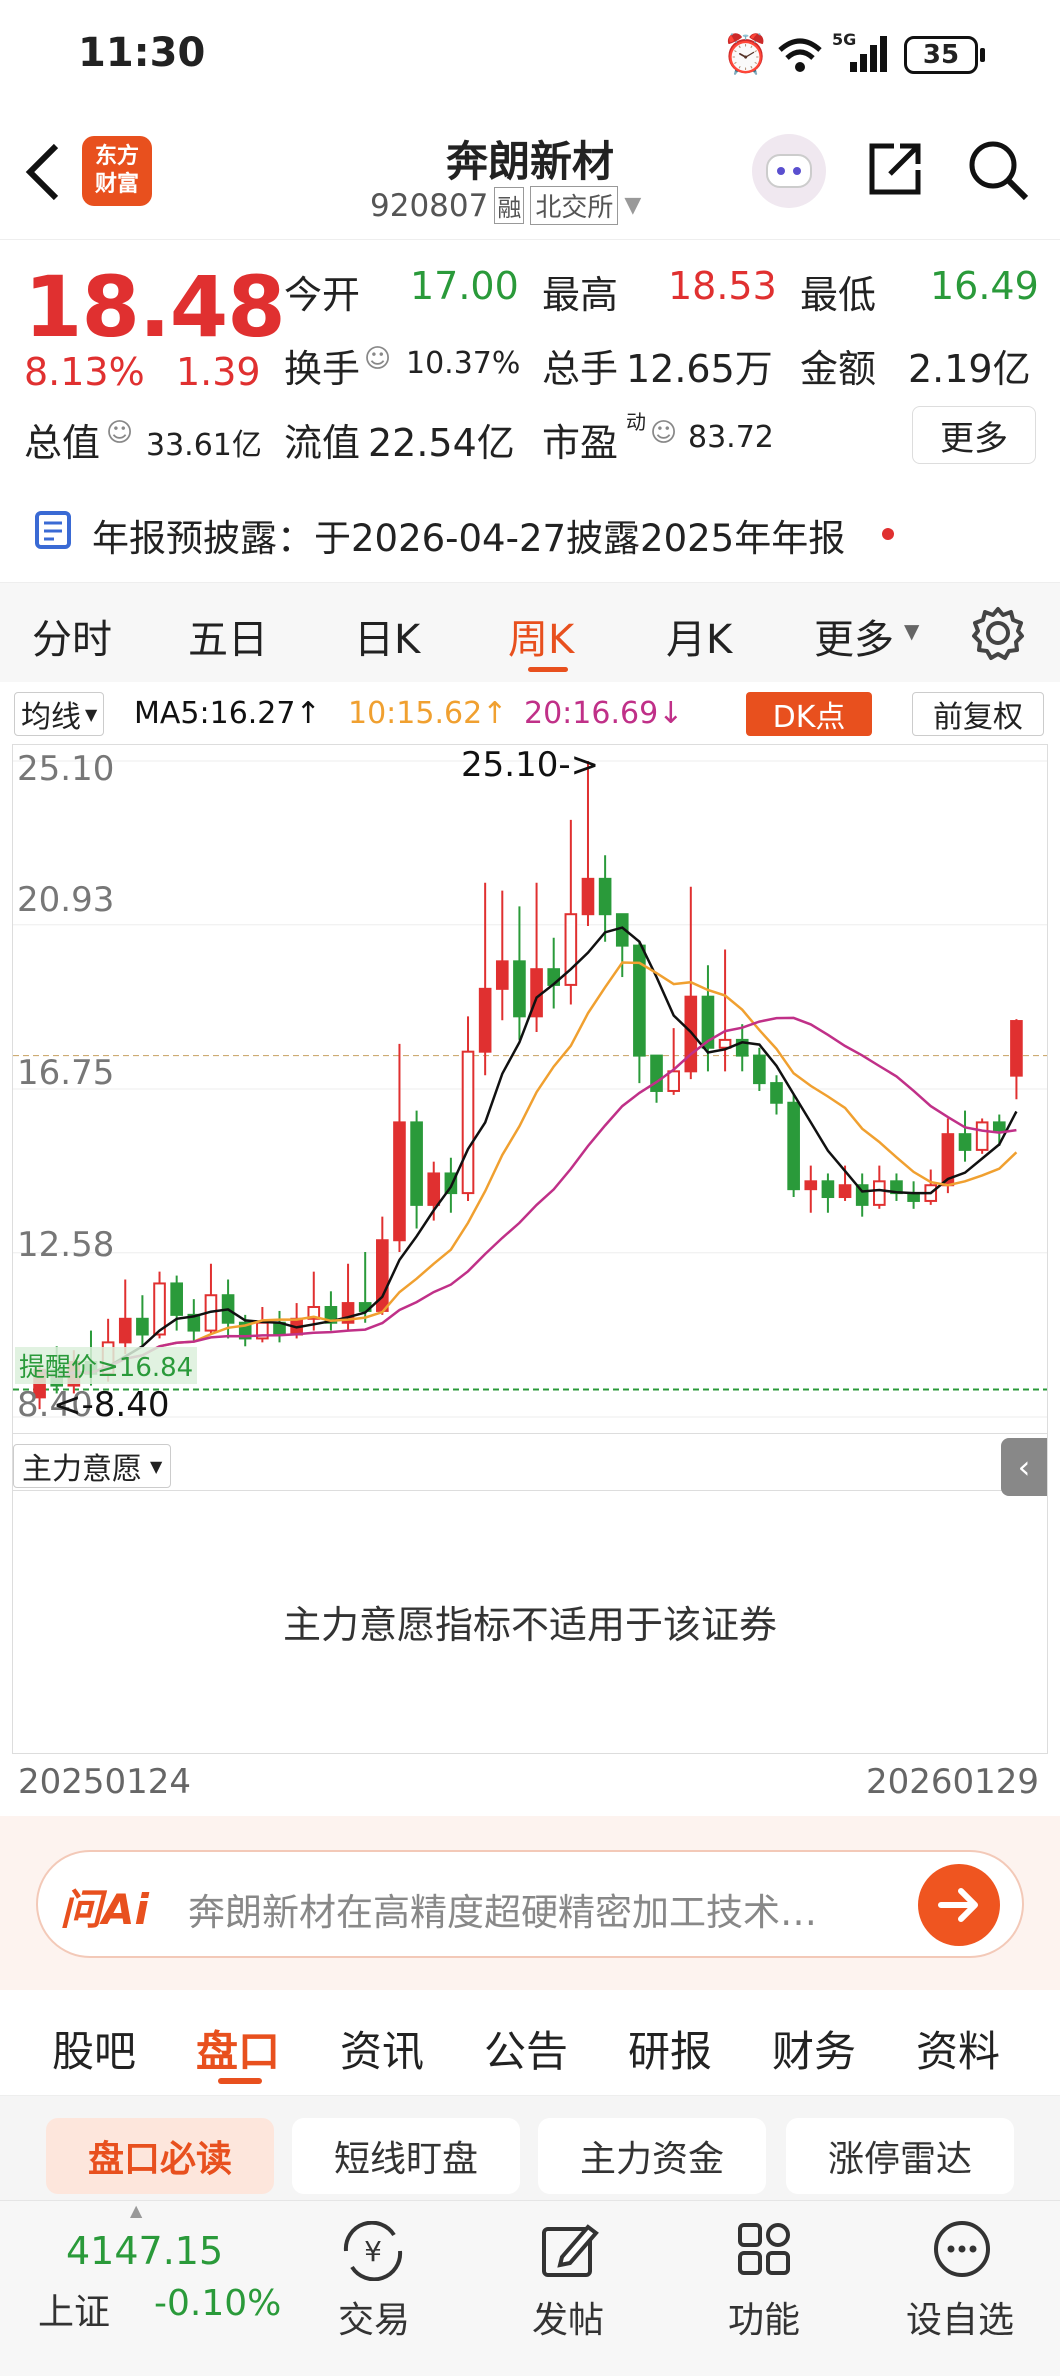  What do you see at coordinates (764, 2251) in the screenshot?
I see `function-icon` at bounding box center [764, 2251].